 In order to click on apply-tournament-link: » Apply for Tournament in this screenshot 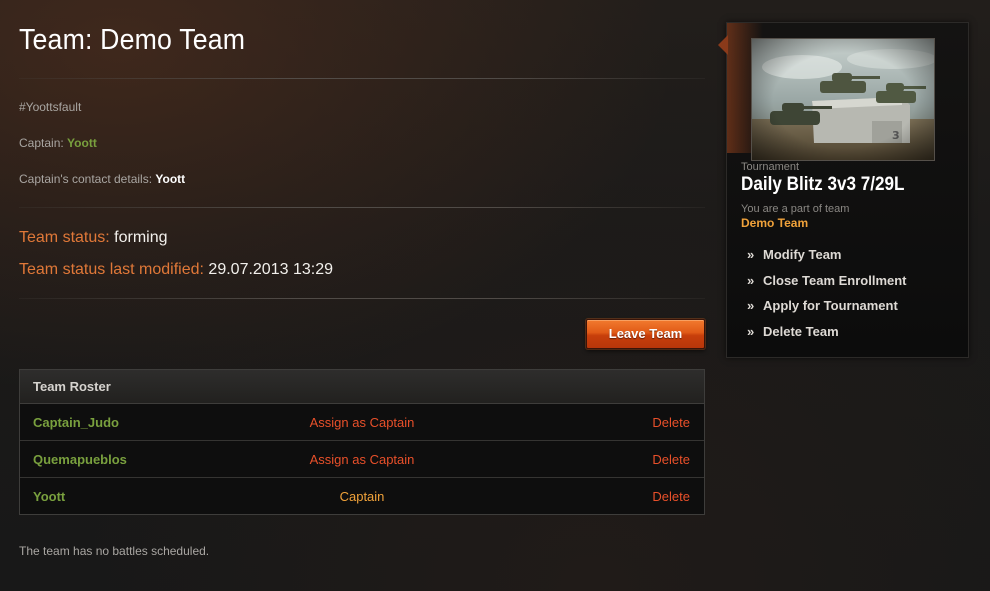, I will do `click(827, 310)`.